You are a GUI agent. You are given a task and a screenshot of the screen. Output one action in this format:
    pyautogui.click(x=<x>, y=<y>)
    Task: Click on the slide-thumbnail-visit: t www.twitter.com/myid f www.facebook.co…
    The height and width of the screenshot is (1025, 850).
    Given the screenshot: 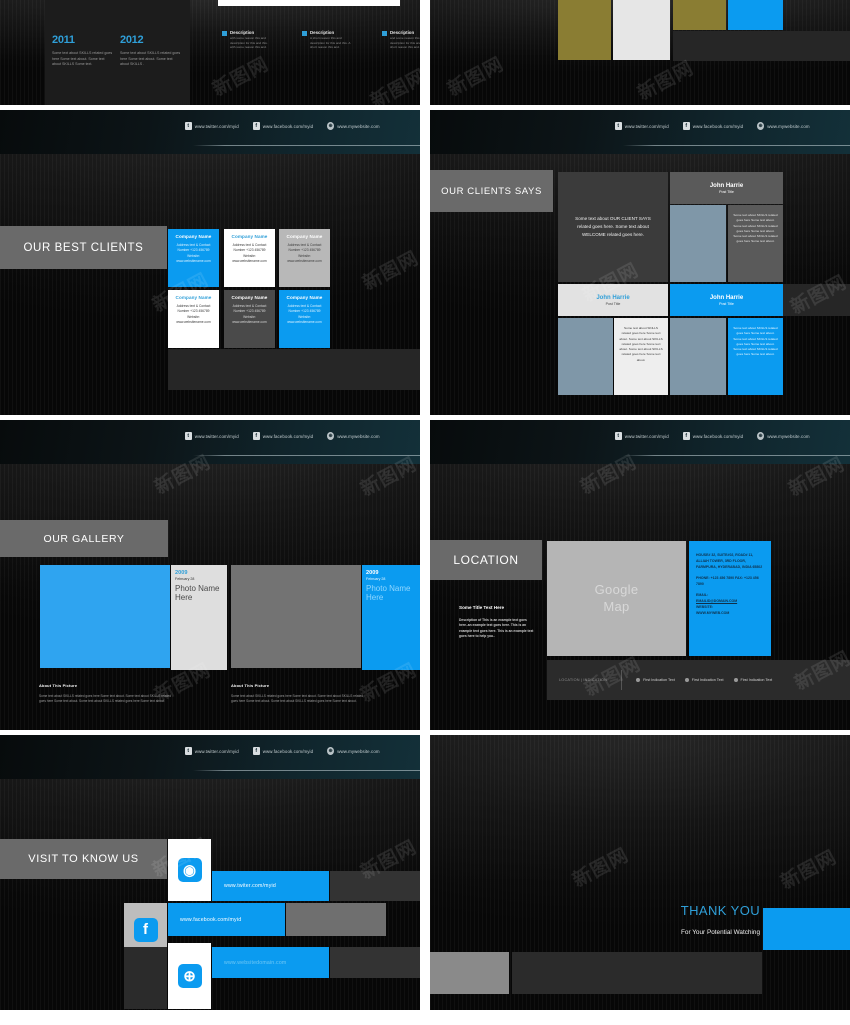 What is the action you would take?
    pyautogui.click(x=210, y=872)
    